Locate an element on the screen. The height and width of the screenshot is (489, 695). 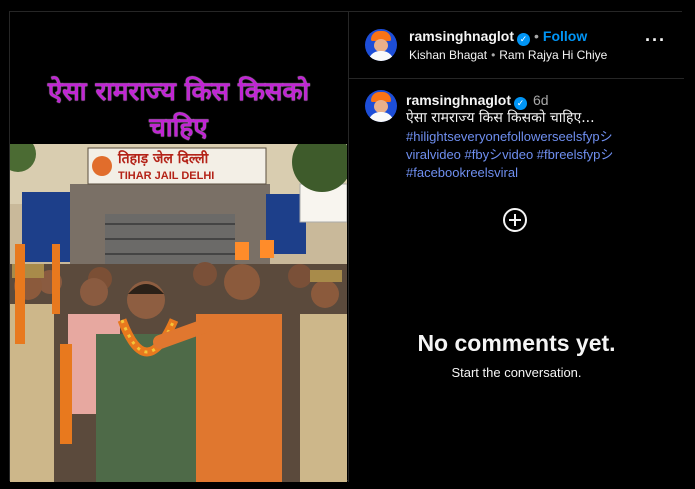
caption-title-row: ramsinghnaglot ✓ 6d is located at coordinates (477, 101).